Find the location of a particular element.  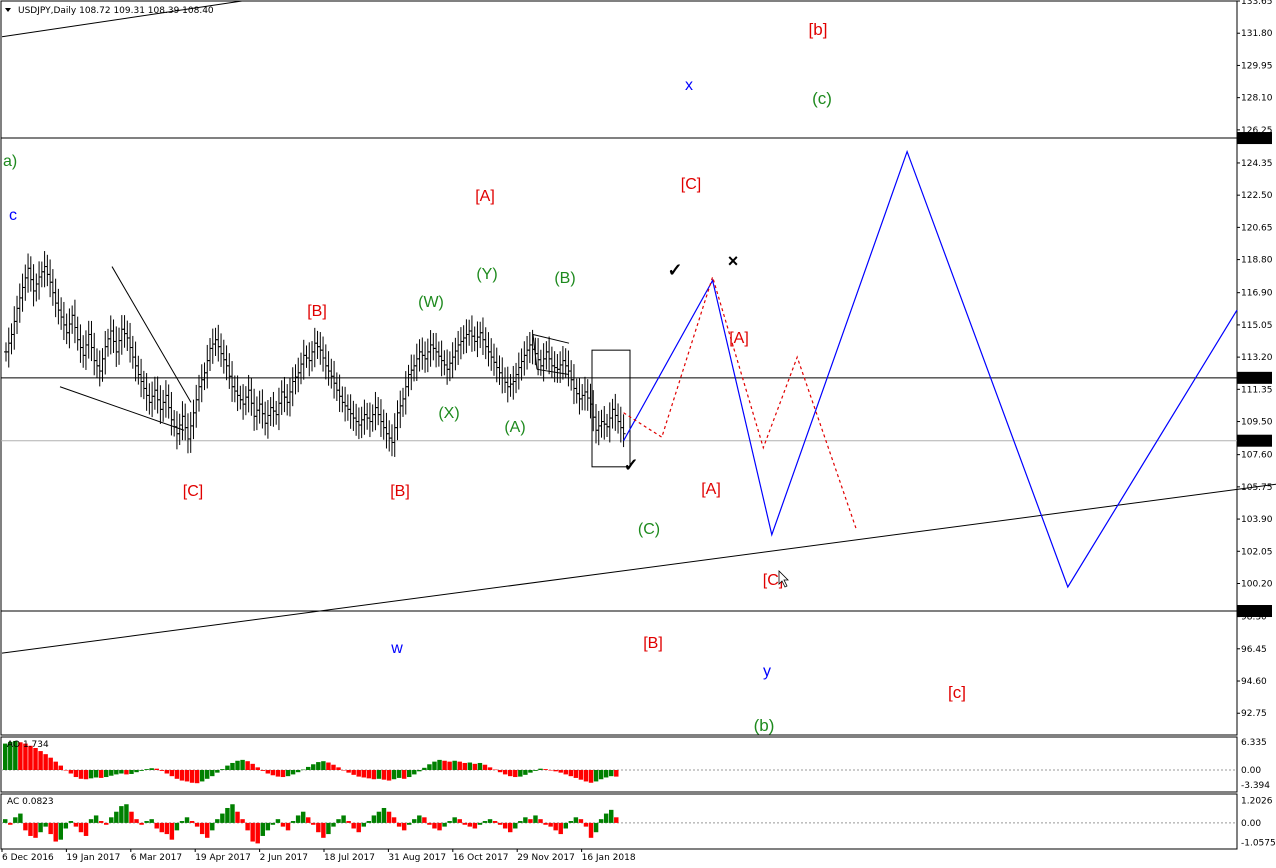

ao-title: AO 1.734 is located at coordinates (28, 745).